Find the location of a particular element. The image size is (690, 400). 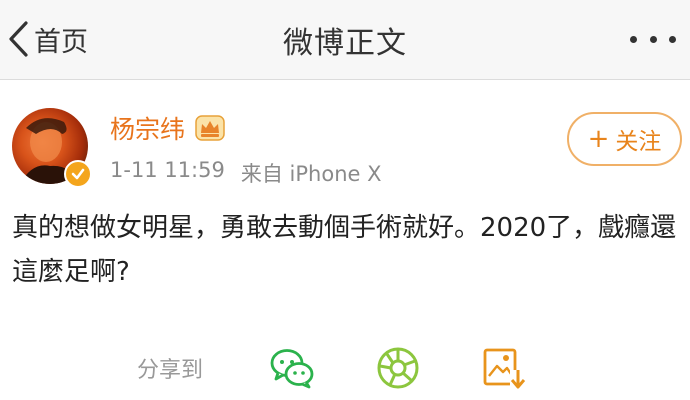

plus-icon: + is located at coordinates (598, 139).